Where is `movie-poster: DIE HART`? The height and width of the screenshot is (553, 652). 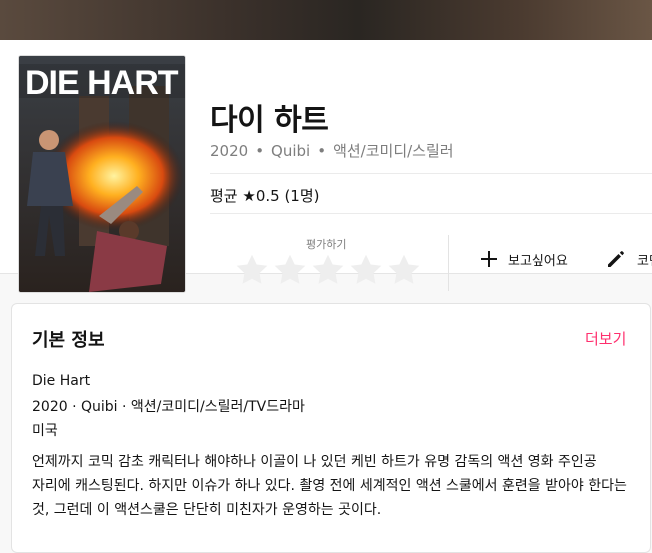
movie-poster: DIE HART is located at coordinates (102, 174).